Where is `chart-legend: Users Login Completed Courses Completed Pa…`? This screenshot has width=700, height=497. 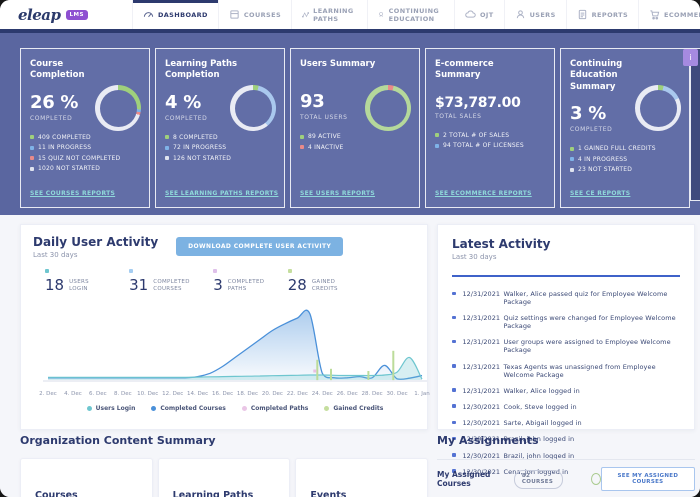
chart-legend: Users Login Completed Courses Completed Pa… is located at coordinates (235, 408).